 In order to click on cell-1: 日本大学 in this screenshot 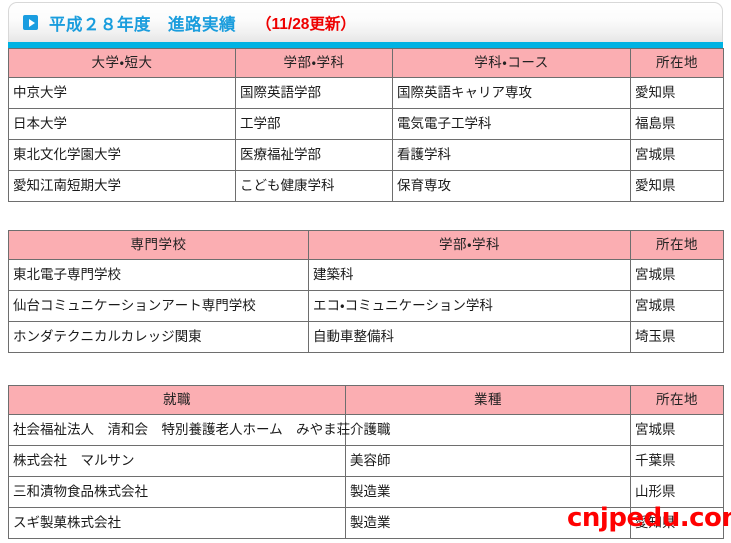, I will do `click(122, 124)`.